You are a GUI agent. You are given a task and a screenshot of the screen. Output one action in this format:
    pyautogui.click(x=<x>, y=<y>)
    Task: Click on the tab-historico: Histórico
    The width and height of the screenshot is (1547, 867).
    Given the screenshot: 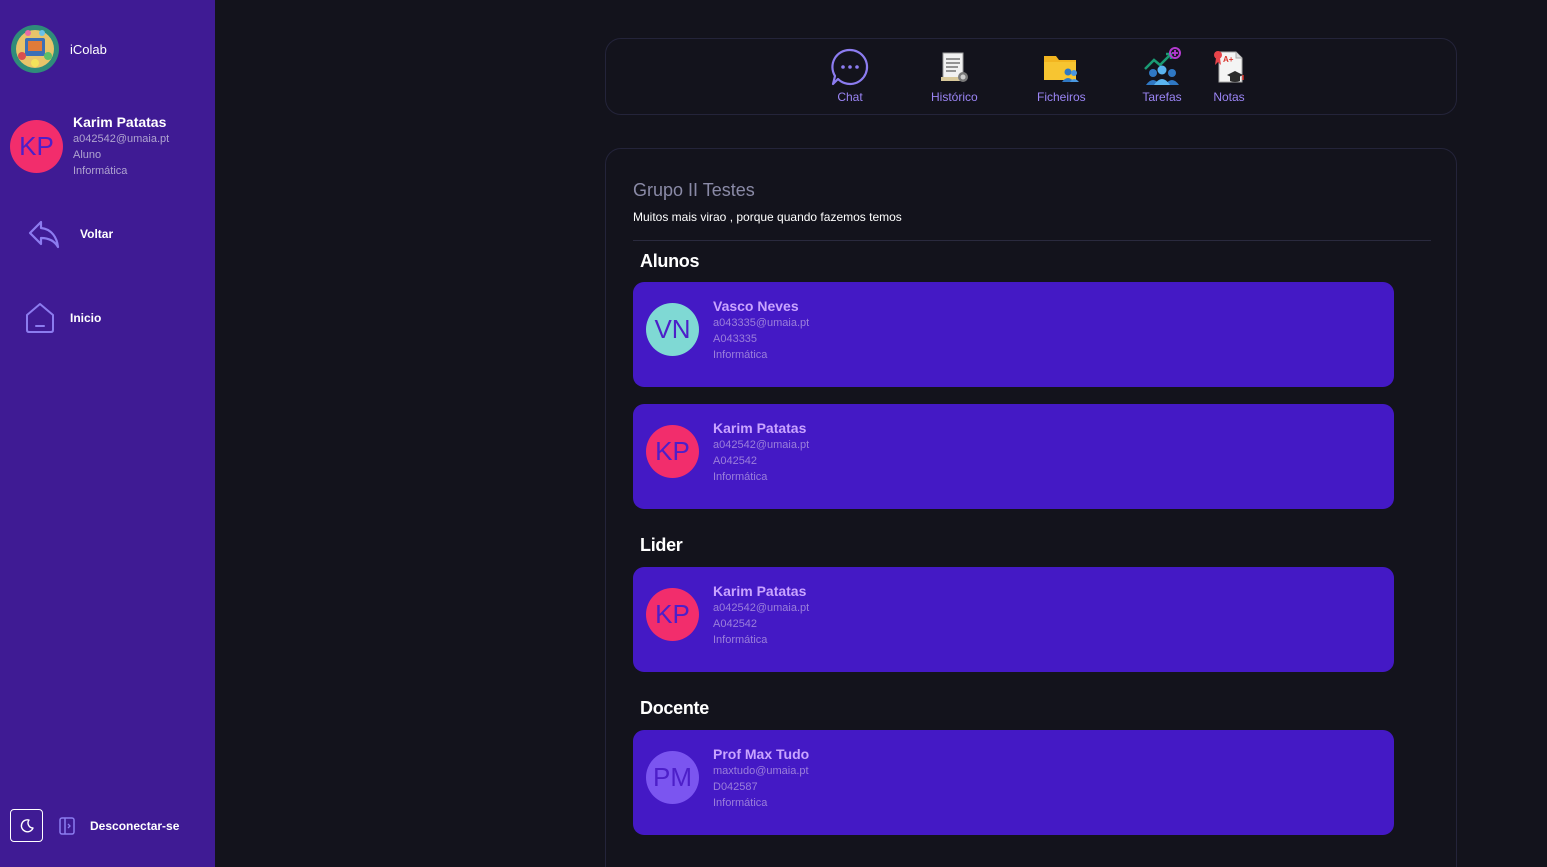 What is the action you would take?
    pyautogui.click(x=954, y=75)
    